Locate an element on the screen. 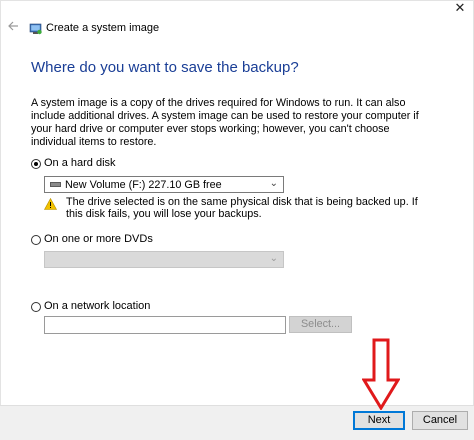 Image resolution: width=474 pixels, height=440 pixels. close-icon: ✕ is located at coordinates (460, 9).